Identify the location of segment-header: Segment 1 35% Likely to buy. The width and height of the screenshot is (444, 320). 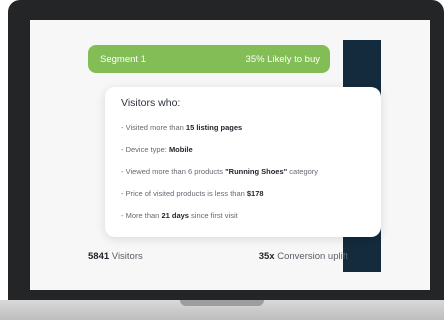
(209, 59).